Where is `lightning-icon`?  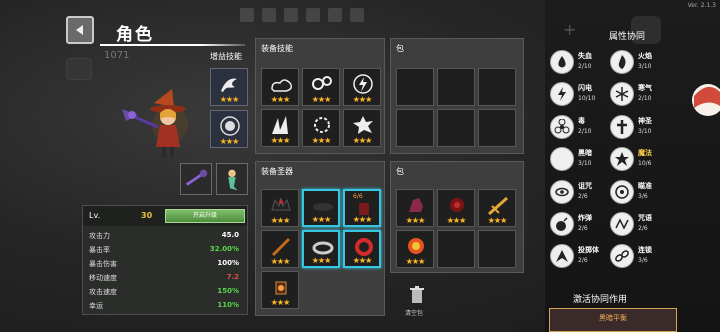
lightning-icon is located at coordinates (562, 94).